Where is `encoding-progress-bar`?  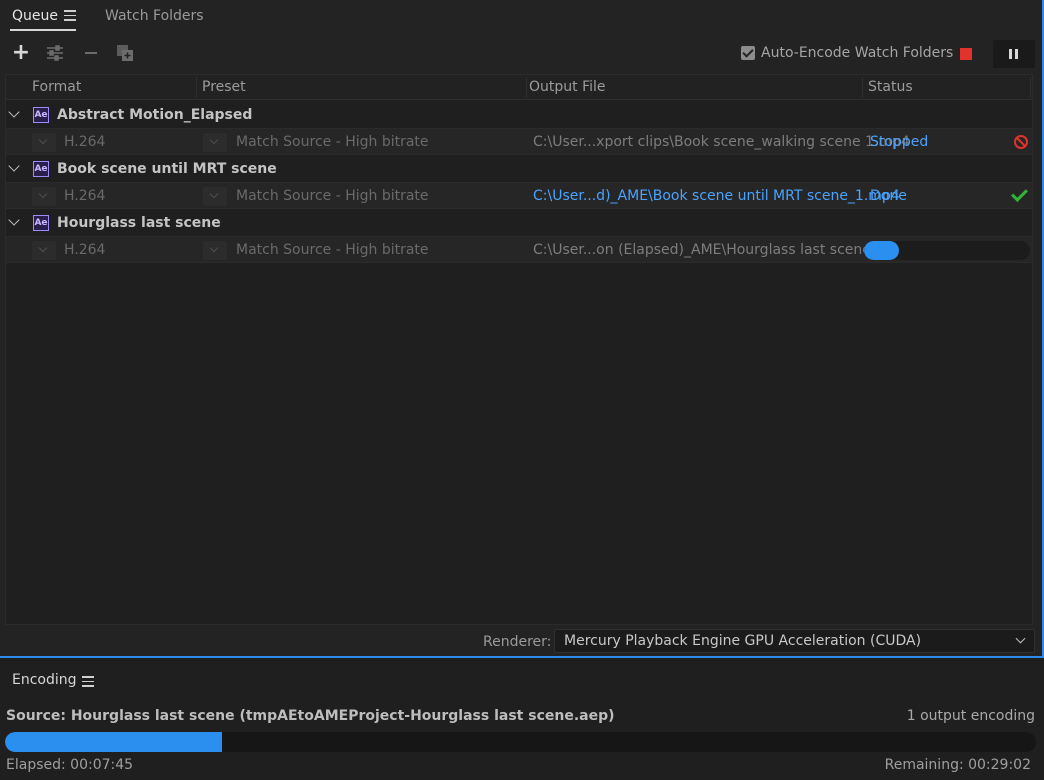 encoding-progress-bar is located at coordinates (520, 742).